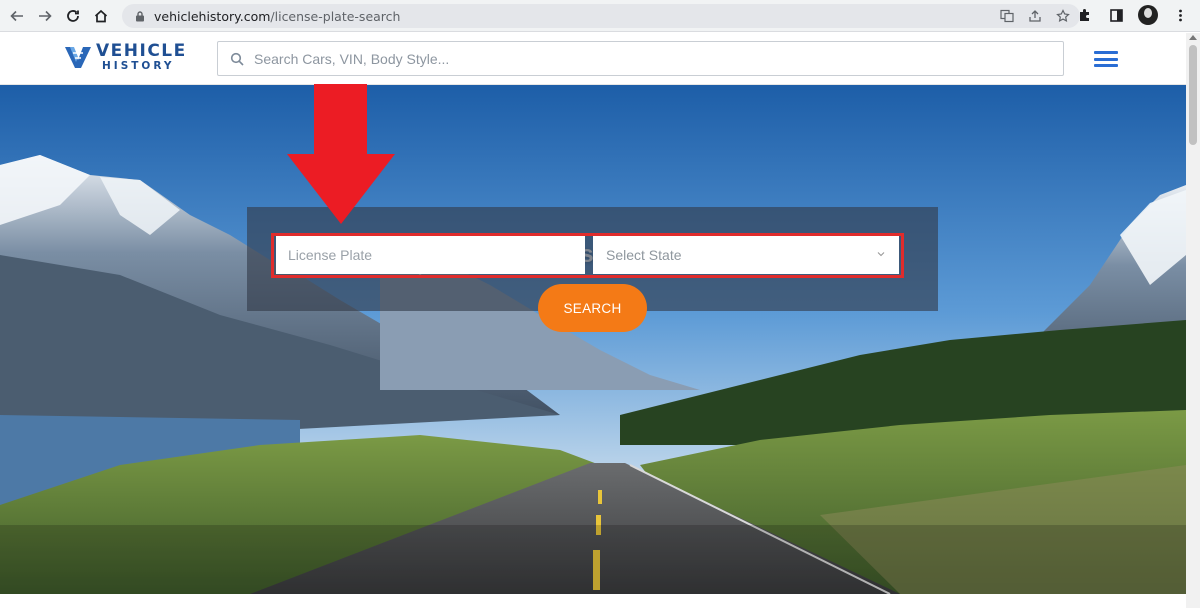 The width and height of the screenshot is (1200, 608). I want to click on page-bottom-strip, so click(593, 601).